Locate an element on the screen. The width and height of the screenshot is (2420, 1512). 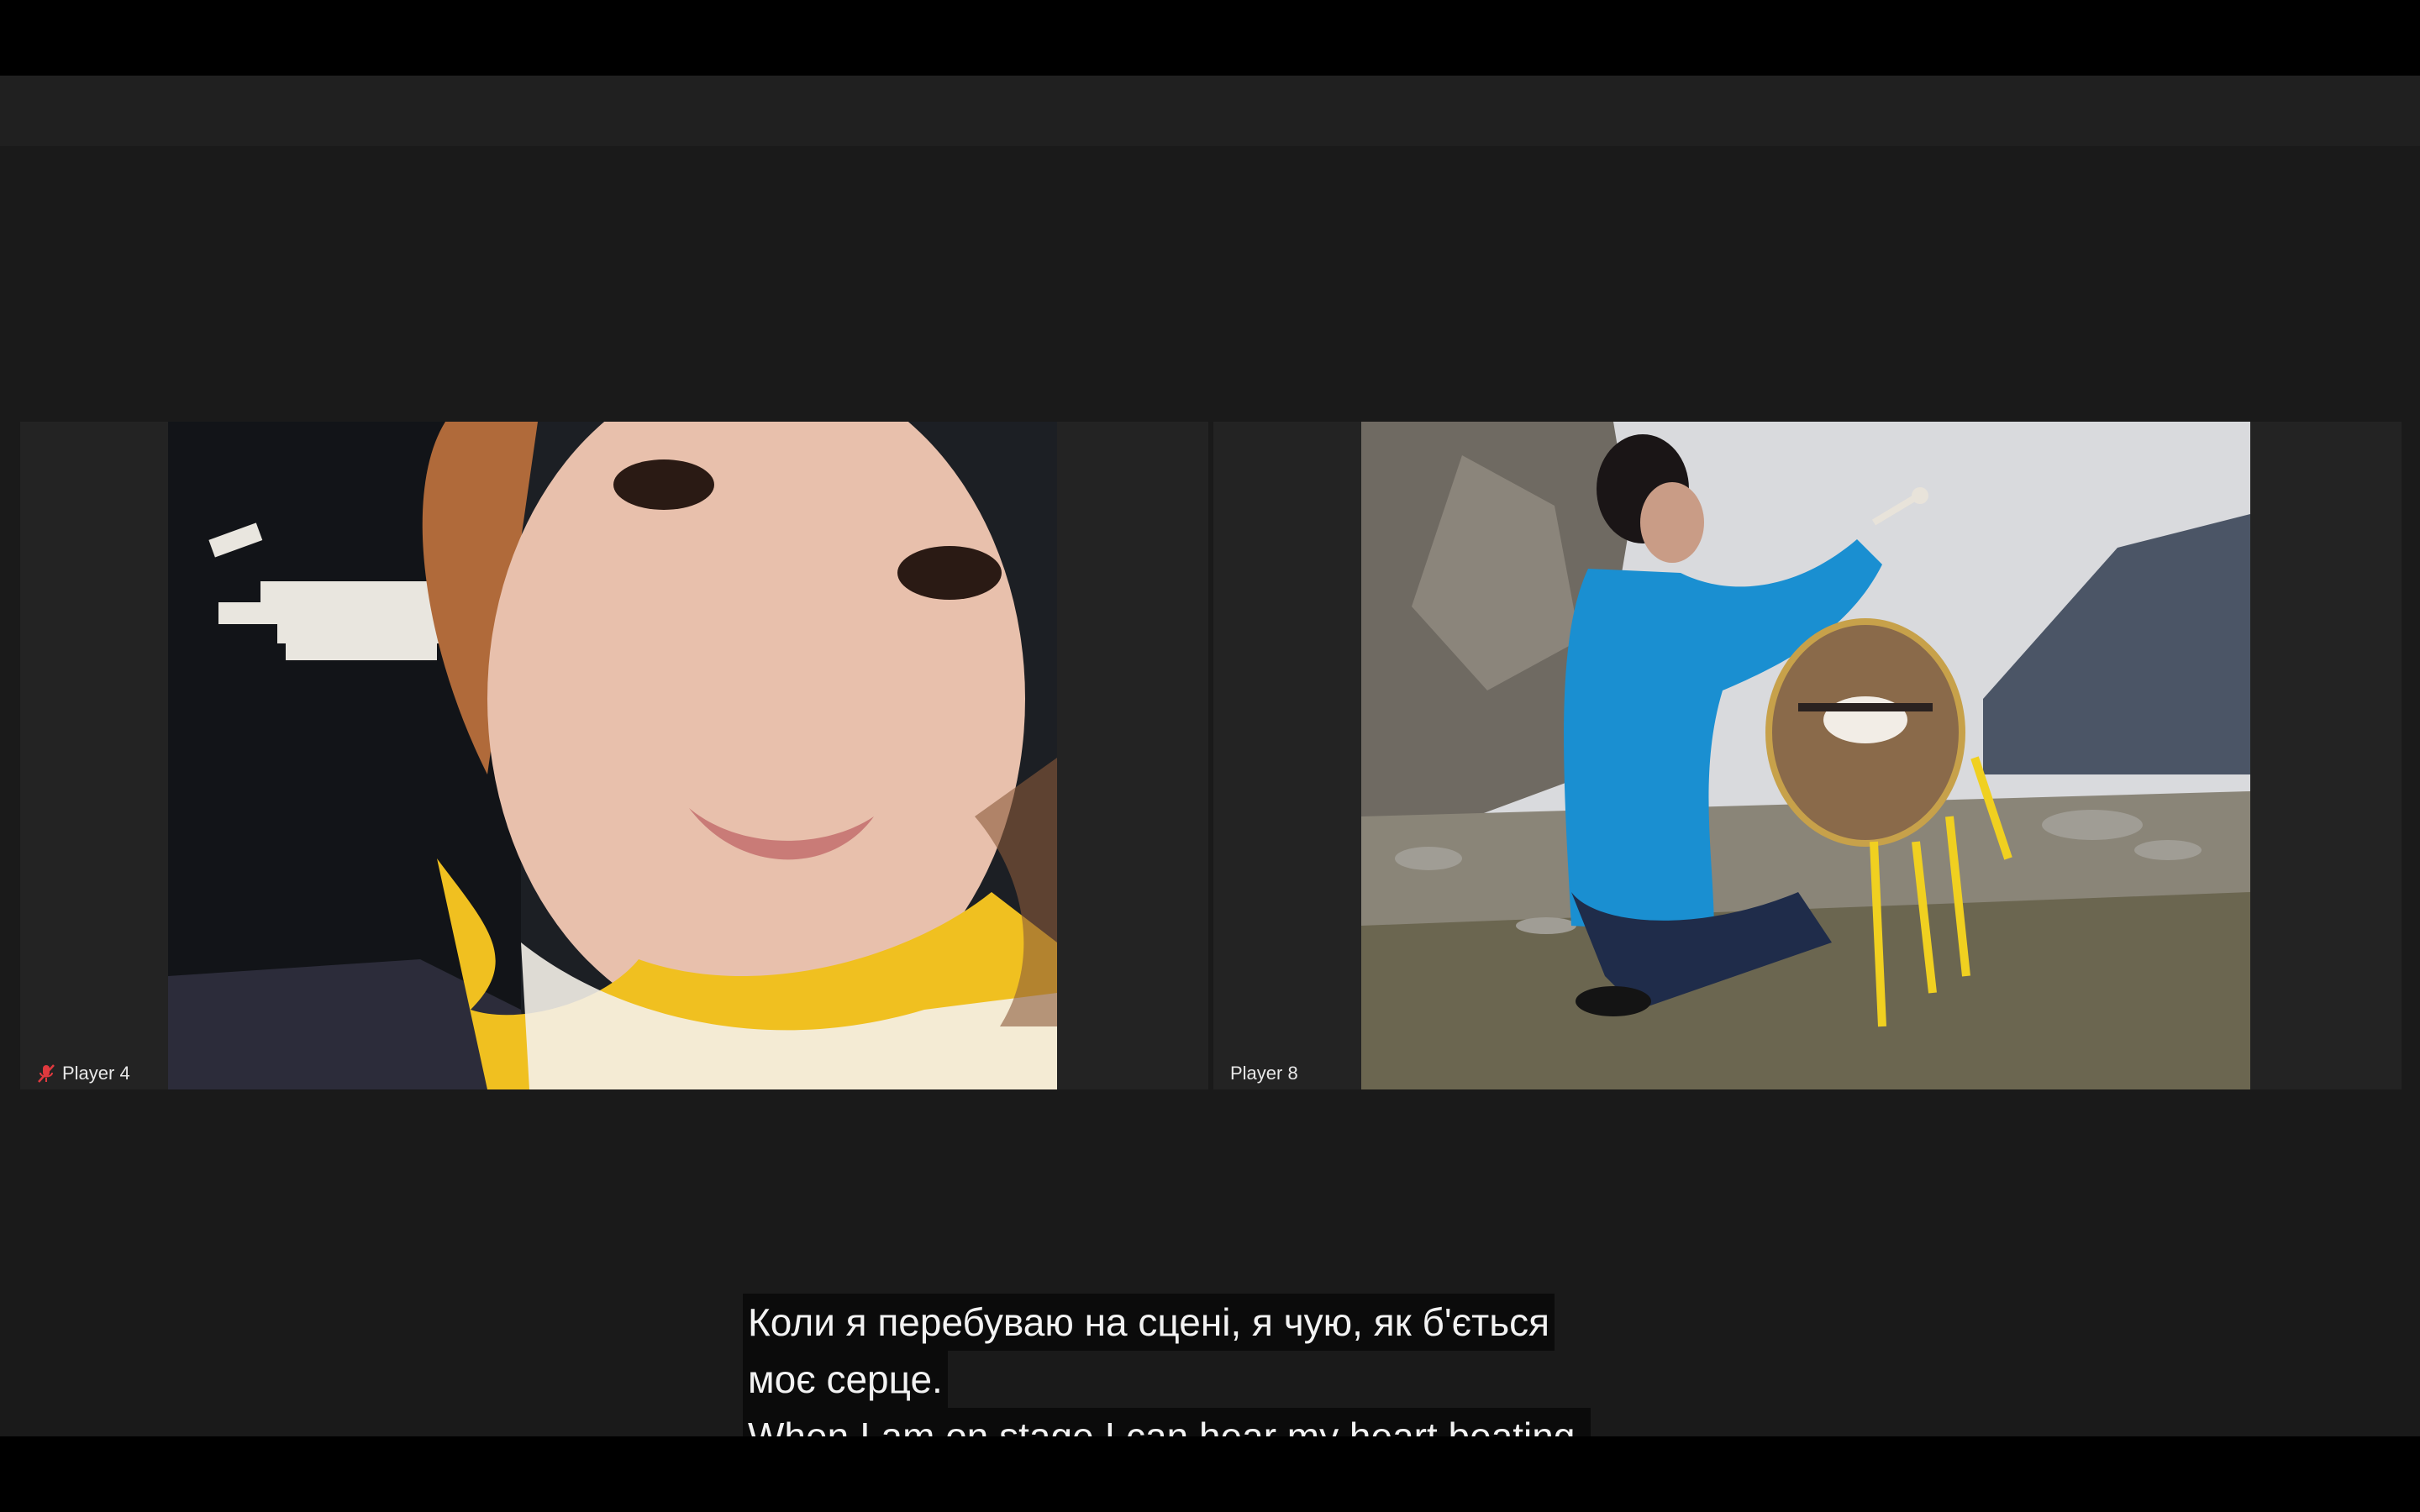
bottom-letterbox-bar is located at coordinates (1210, 1474).